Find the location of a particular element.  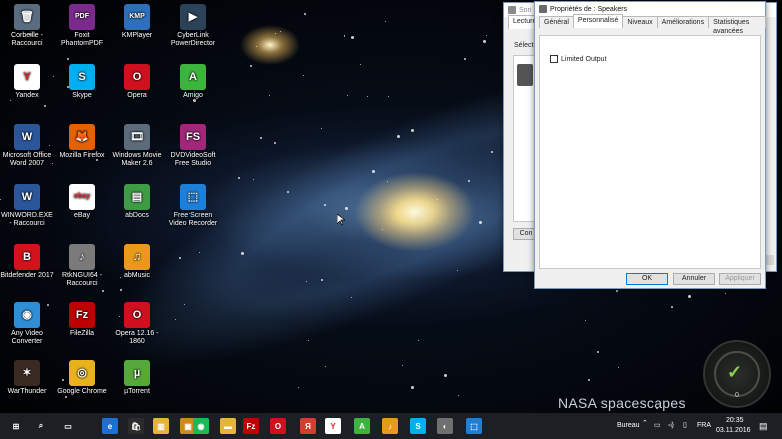

tab-g-n-ral: Général is located at coordinates (556, 22).